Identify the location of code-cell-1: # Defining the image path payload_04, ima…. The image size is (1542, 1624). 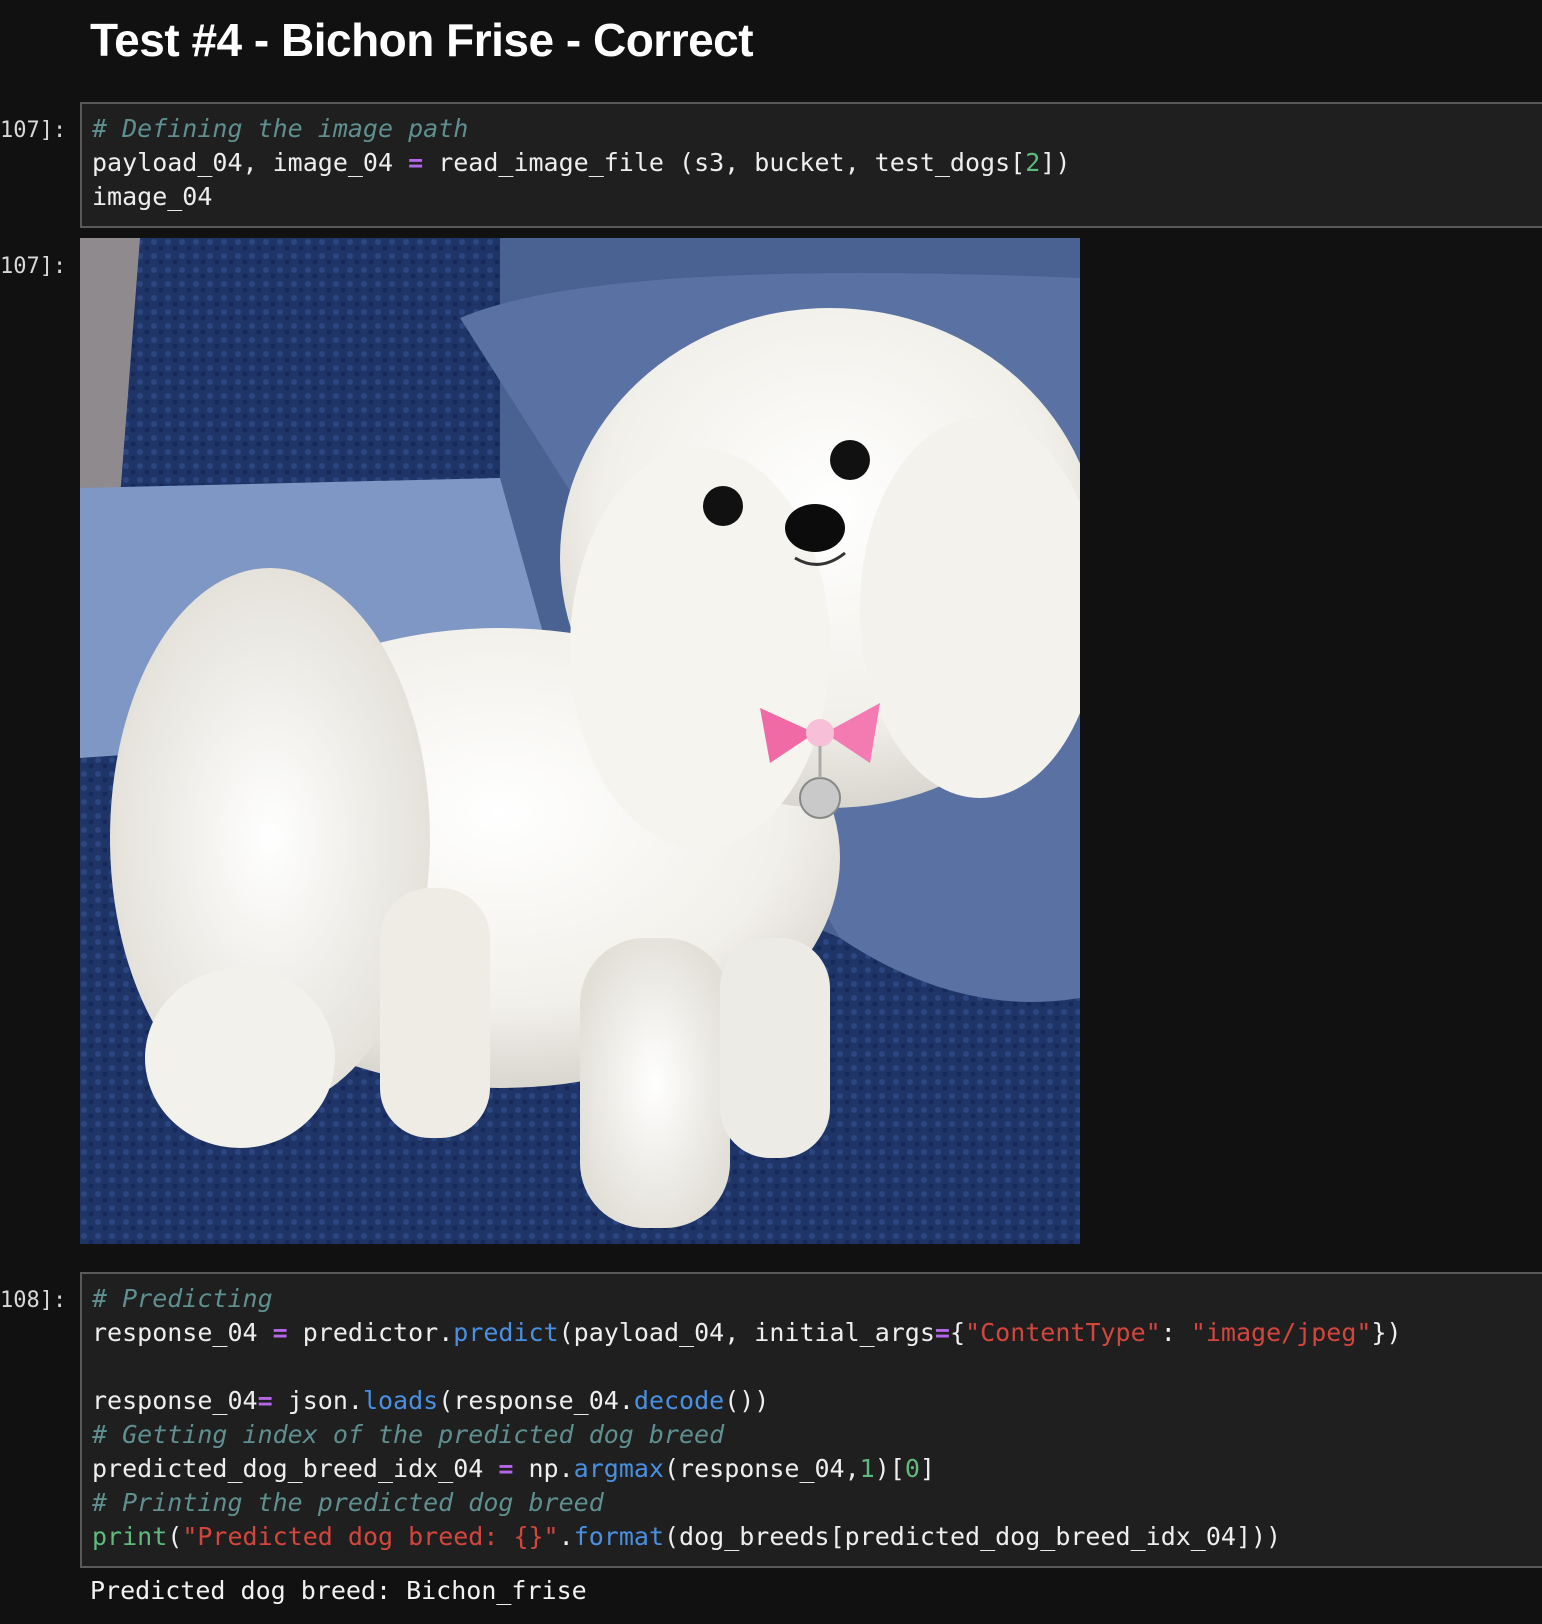
(811, 165).